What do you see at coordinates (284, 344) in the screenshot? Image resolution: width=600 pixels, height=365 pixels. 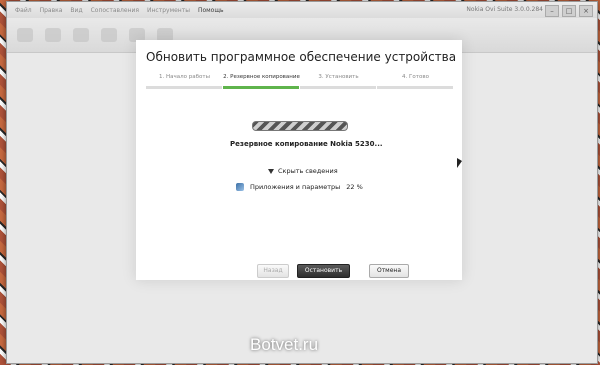 I see `watermark: Botvet.ru` at bounding box center [284, 344].